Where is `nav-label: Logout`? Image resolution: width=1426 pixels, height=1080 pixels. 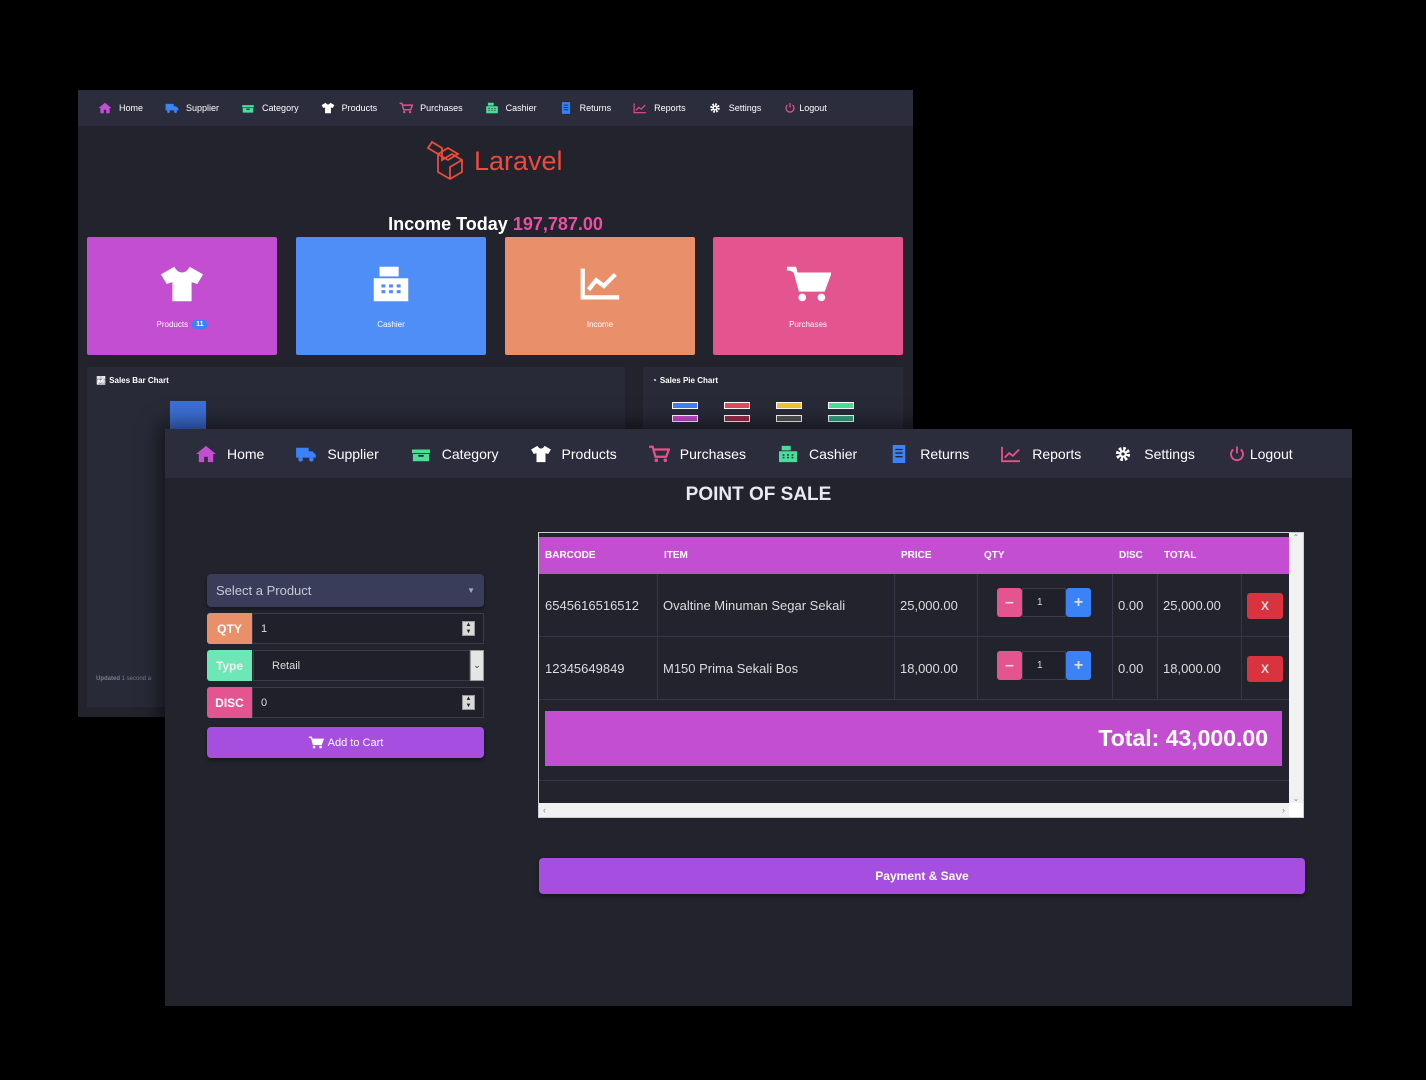 nav-label: Logout is located at coordinates (813, 108).